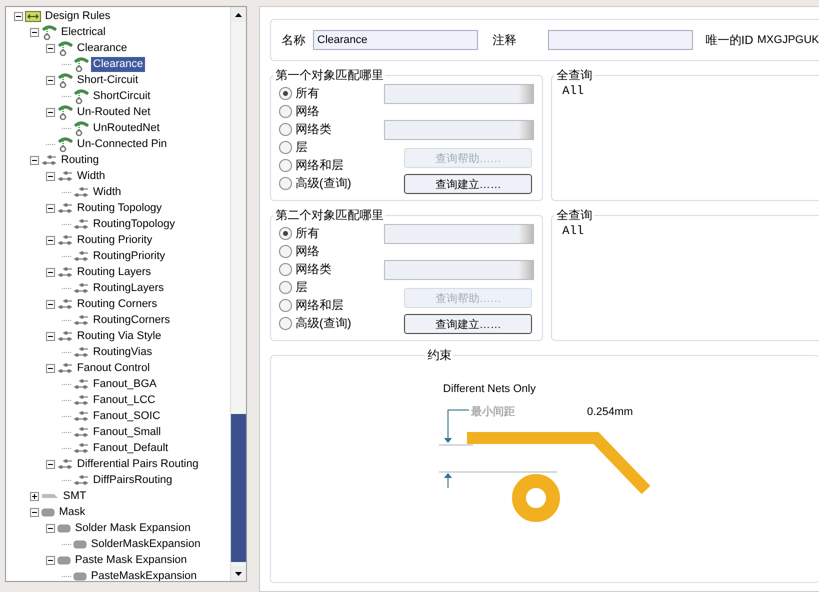 The height and width of the screenshot is (592, 819). Describe the element at coordinates (329, 215) in the screenshot. I see `group-title: 第二个对象匹配哪里` at that location.